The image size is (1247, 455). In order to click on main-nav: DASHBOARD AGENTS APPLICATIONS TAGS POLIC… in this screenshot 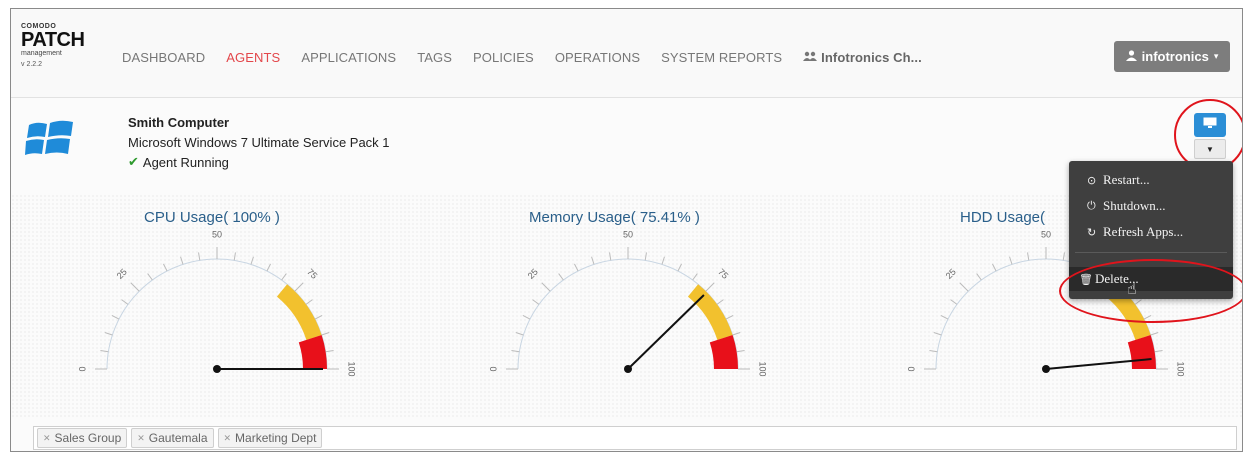, I will do `click(532, 57)`.